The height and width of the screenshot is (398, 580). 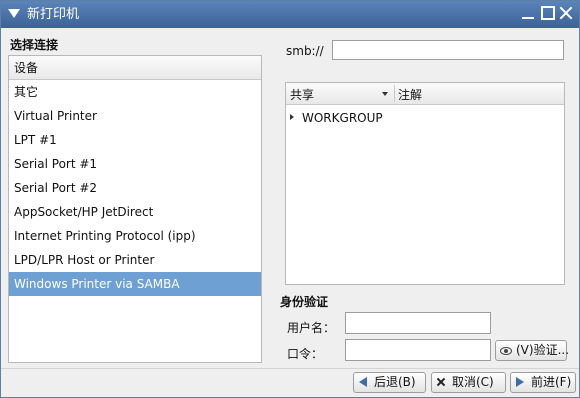 What do you see at coordinates (528, 13) in the screenshot?
I see `minimize-icon` at bounding box center [528, 13].